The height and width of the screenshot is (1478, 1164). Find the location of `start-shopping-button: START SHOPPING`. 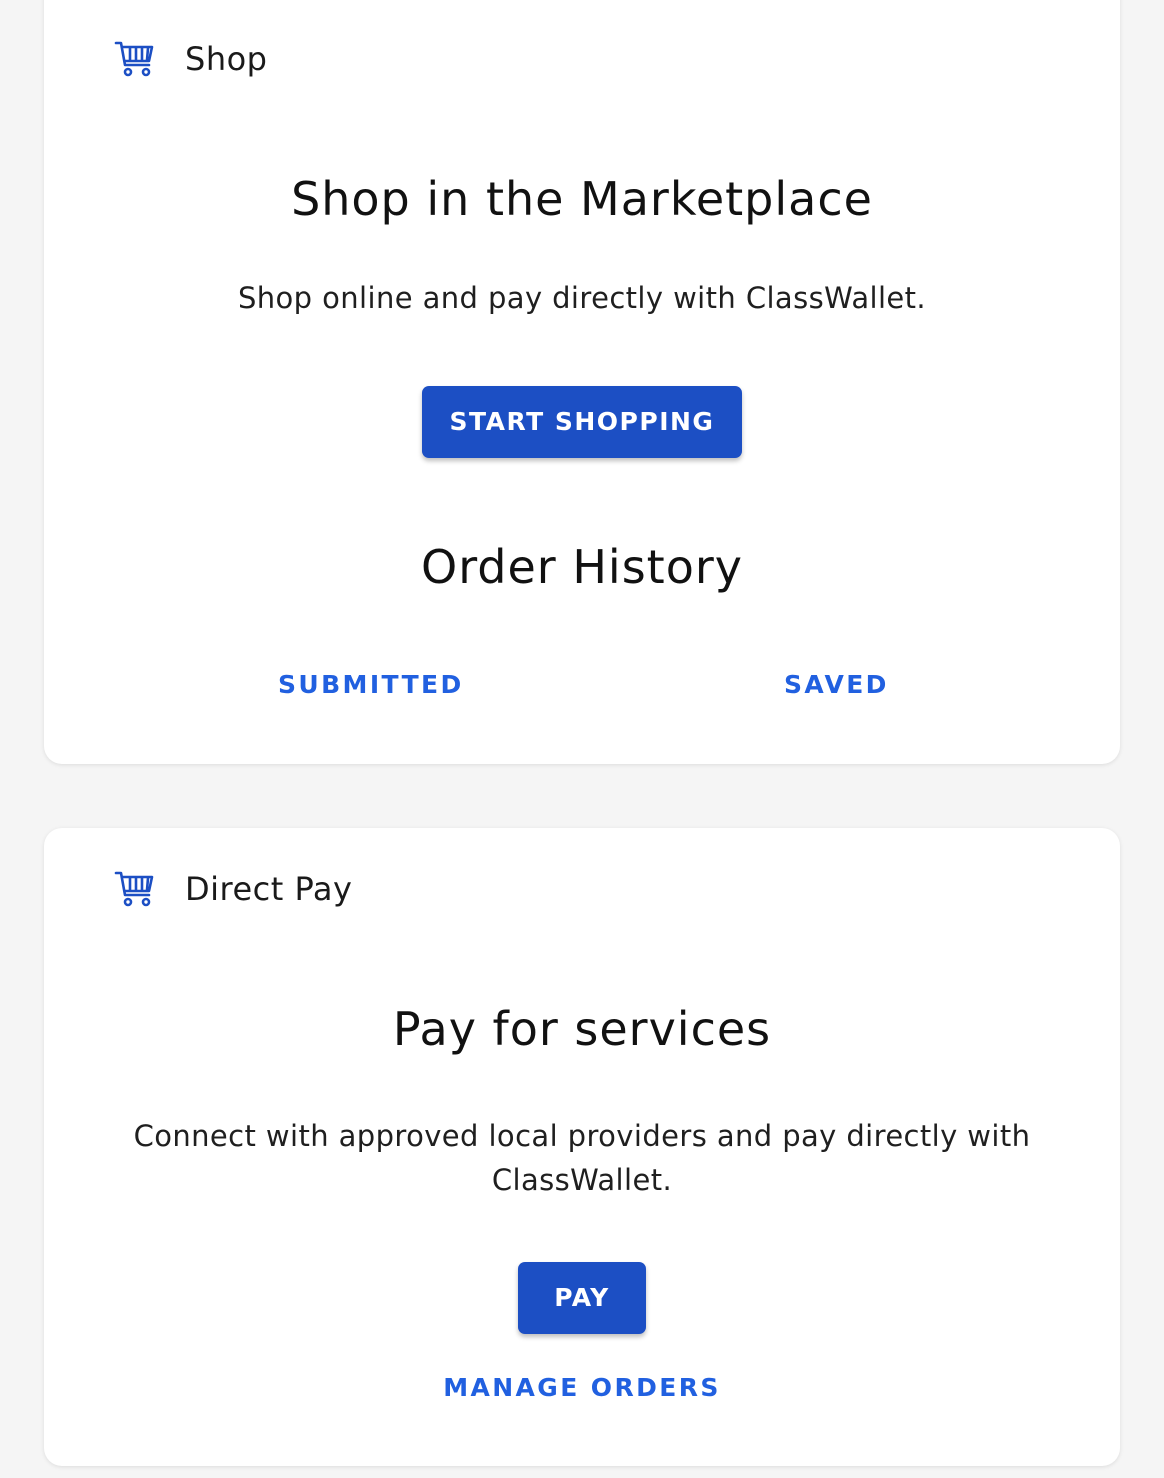

start-shopping-button: START SHOPPING is located at coordinates (582, 422).